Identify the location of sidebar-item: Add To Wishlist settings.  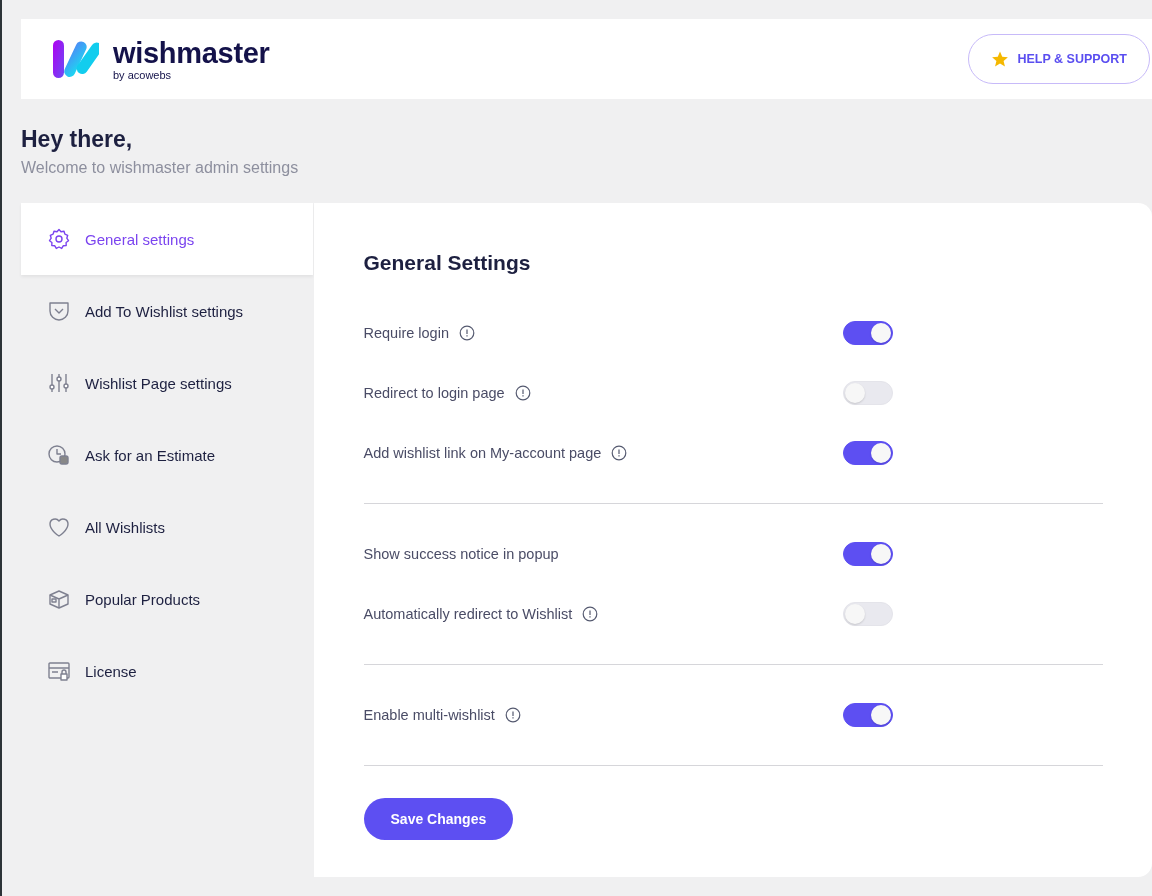
(167, 311).